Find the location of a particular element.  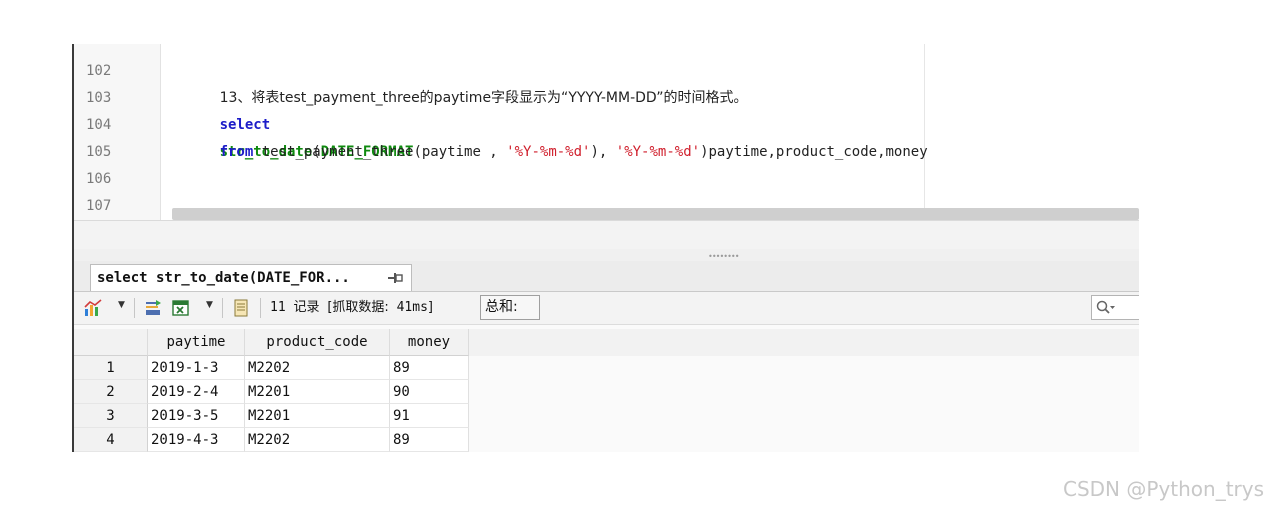

line-number-partial is located at coordinates (117, 51).